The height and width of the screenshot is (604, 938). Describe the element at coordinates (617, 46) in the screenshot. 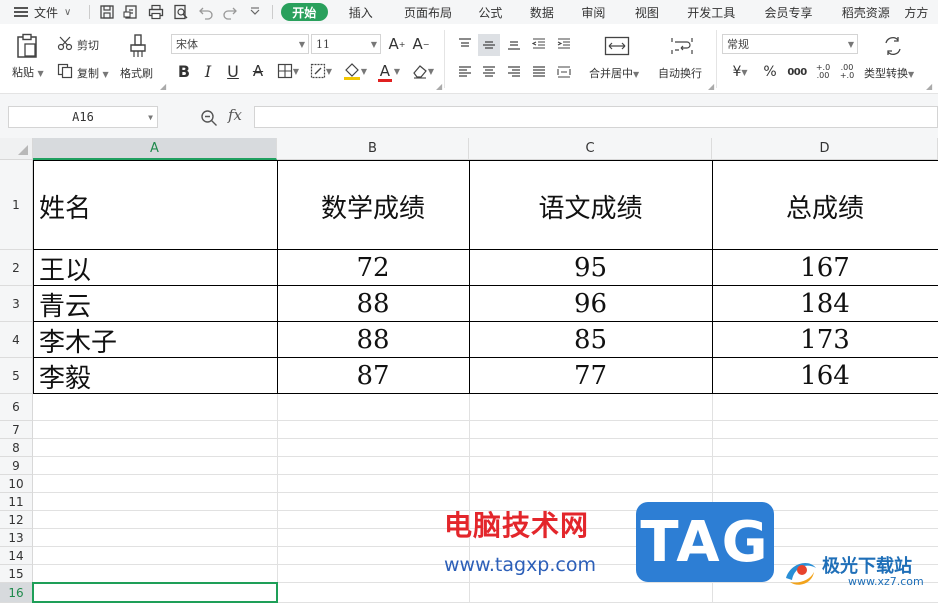

I see `merge-center-icon` at that location.